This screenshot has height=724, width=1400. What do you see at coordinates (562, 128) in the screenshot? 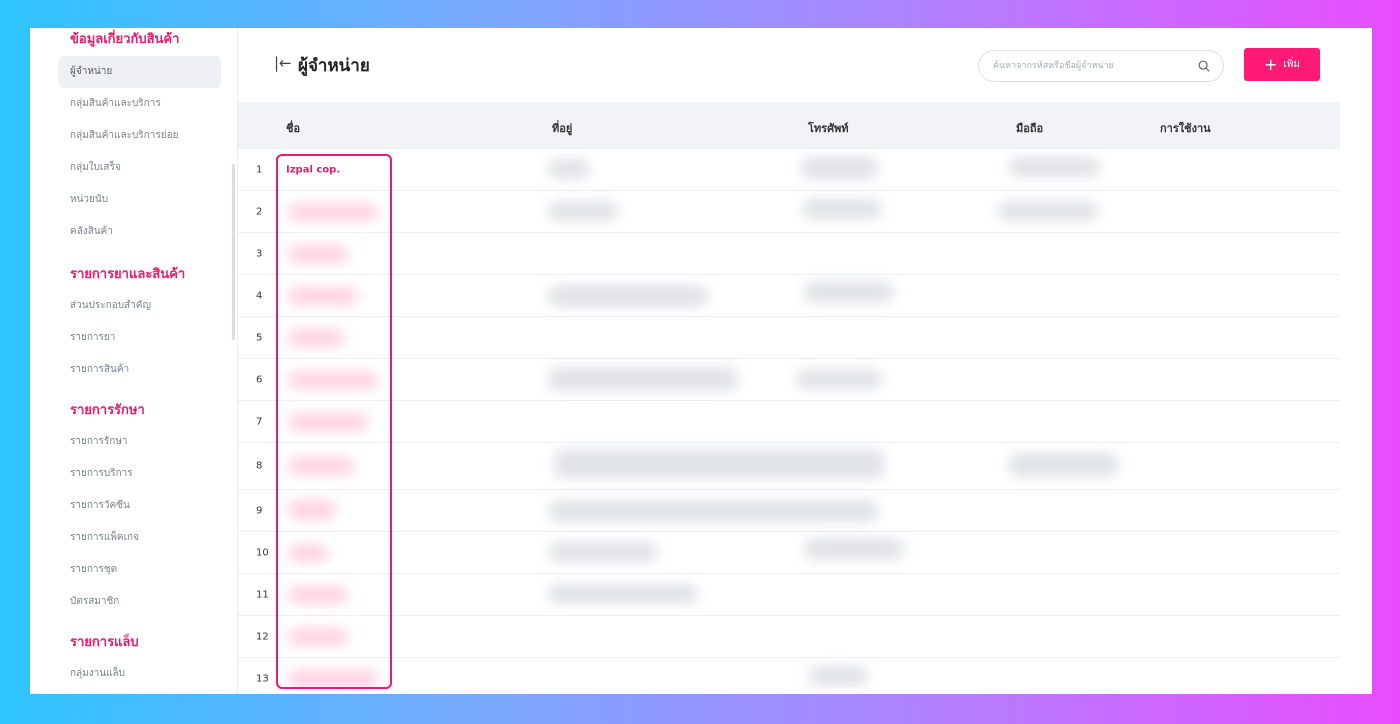
I see `column-header-address: ที่อยู่` at bounding box center [562, 128].